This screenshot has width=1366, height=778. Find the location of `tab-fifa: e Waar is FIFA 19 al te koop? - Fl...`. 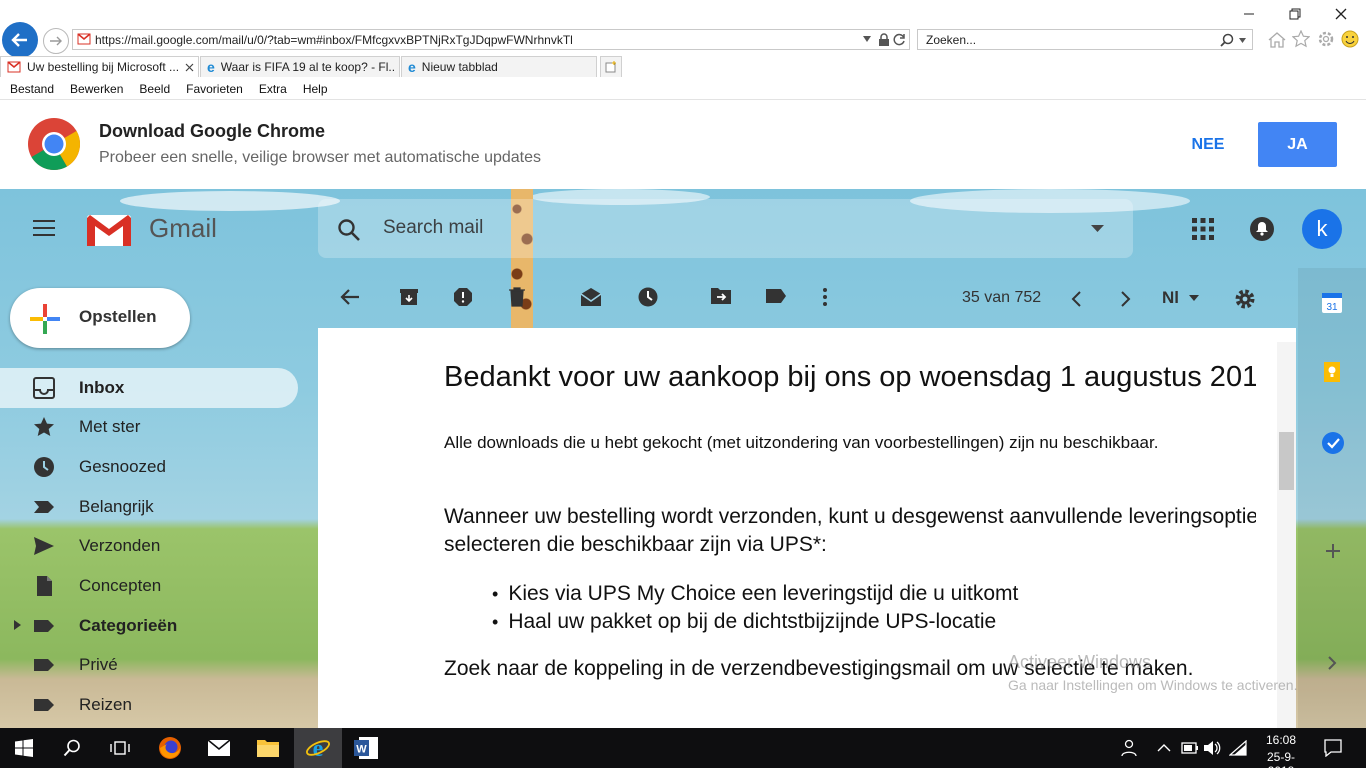

tab-fifa: e Waar is FIFA 19 al te koop? - Fl... is located at coordinates (300, 66).